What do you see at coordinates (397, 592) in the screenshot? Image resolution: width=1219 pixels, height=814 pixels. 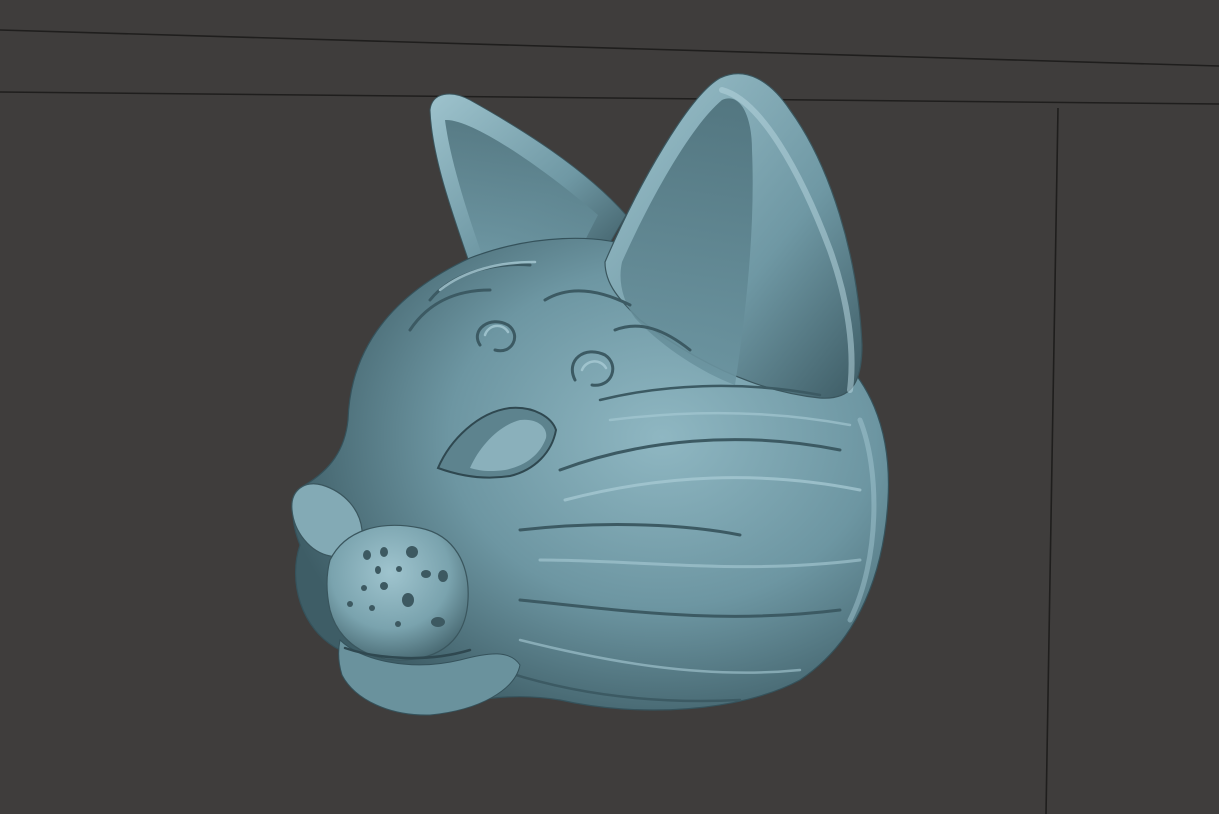 I see `muzzle` at bounding box center [397, 592].